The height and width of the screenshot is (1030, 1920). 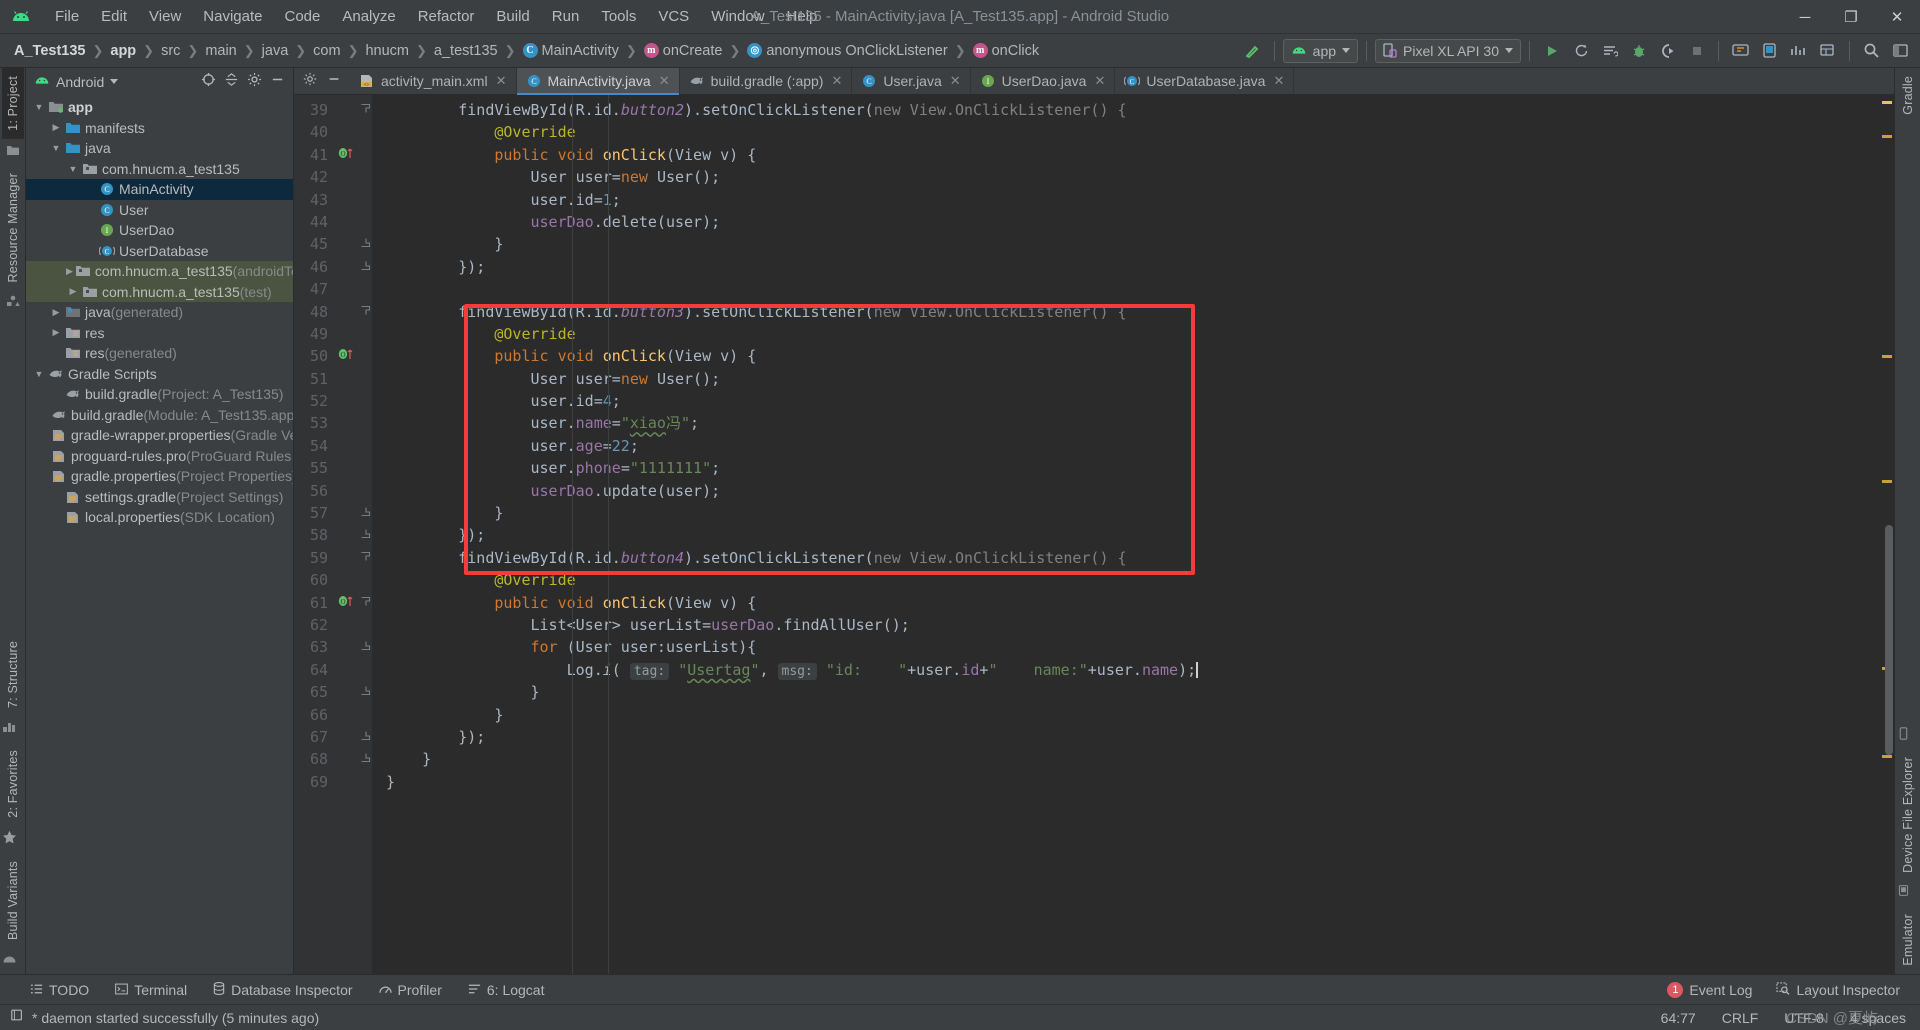 I want to click on search-everywhere-icon, so click(x=1871, y=51).